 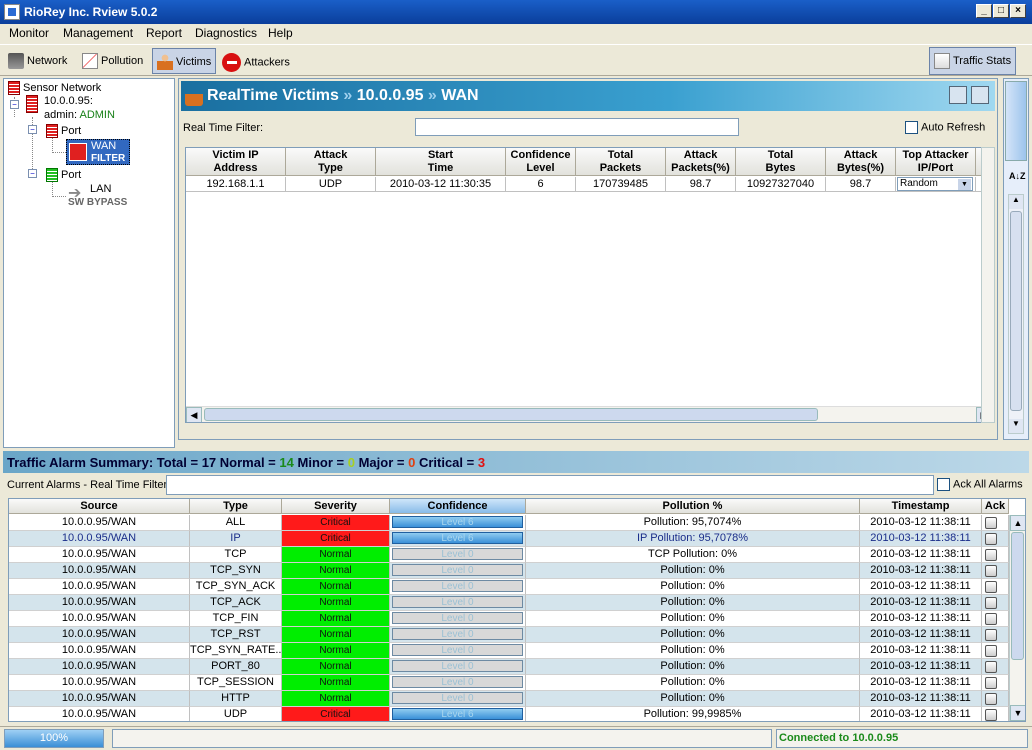 I want to click on tree-host: 10.0.0.95: admin: ADMIN, so click(x=70, y=108).